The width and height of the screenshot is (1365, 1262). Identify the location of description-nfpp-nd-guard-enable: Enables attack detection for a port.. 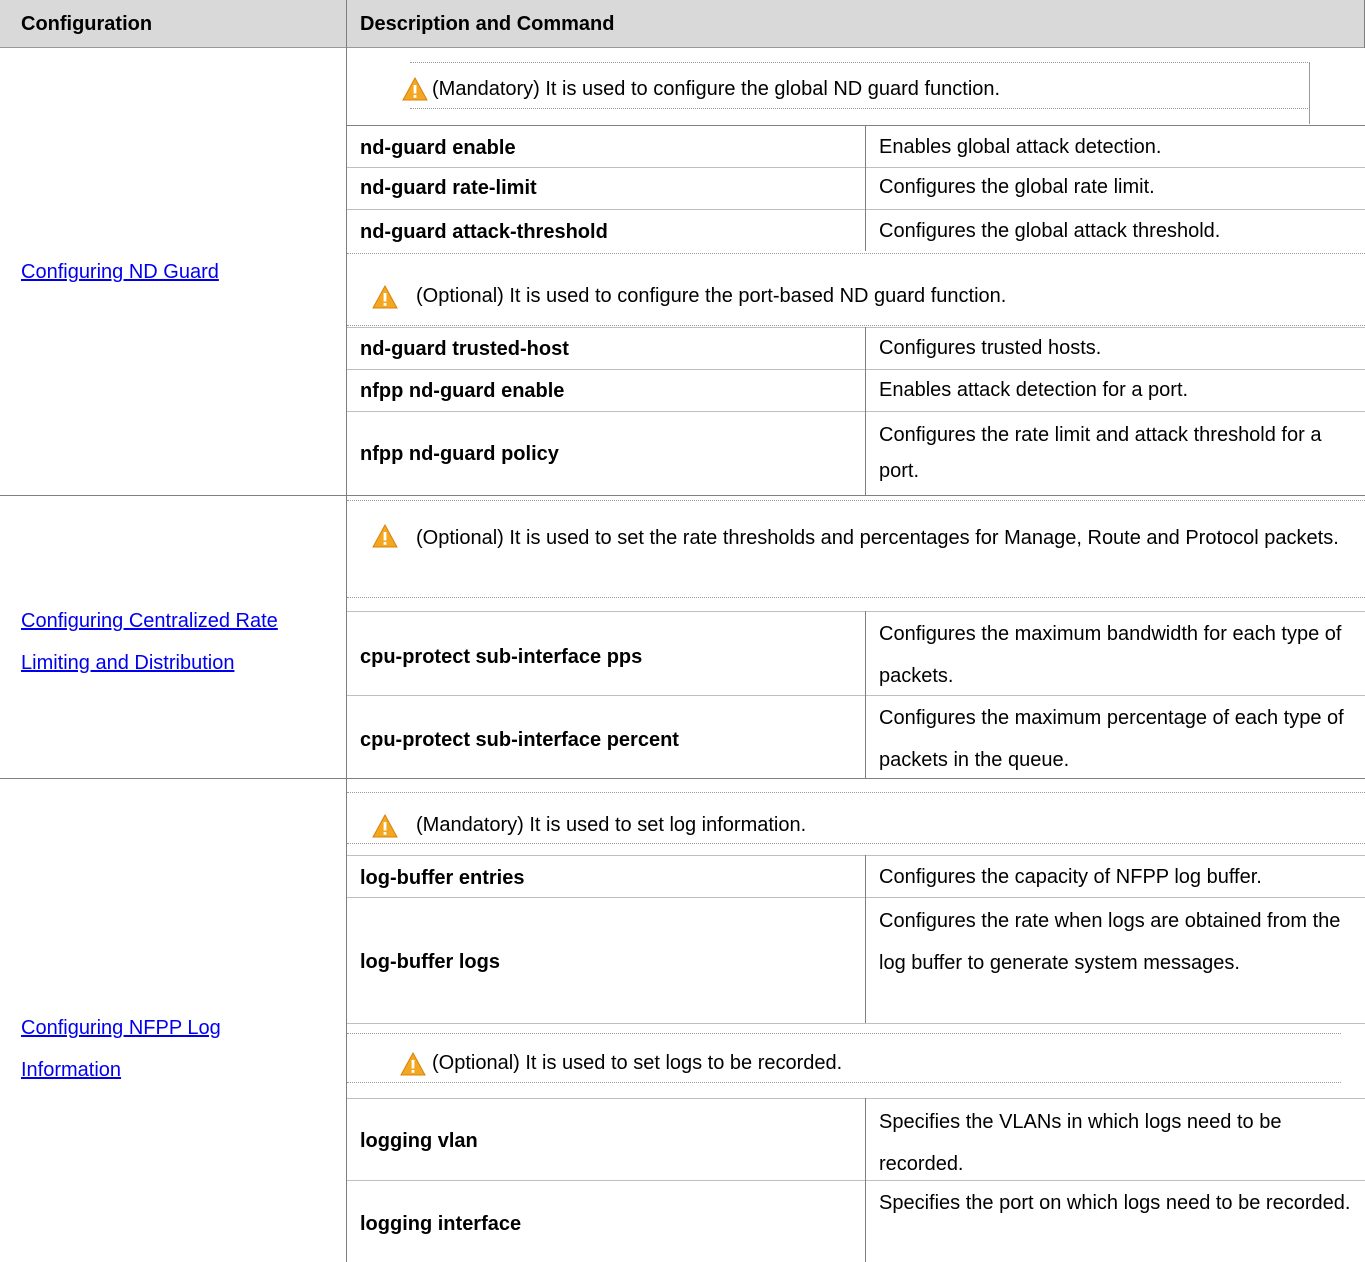
(1034, 390).